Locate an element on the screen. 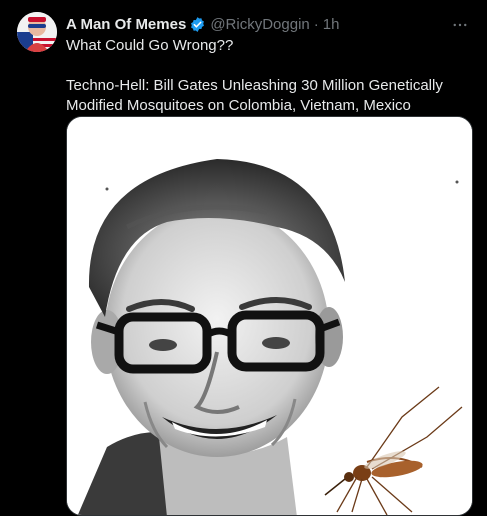  verified-badge-icon is located at coordinates (197, 24).